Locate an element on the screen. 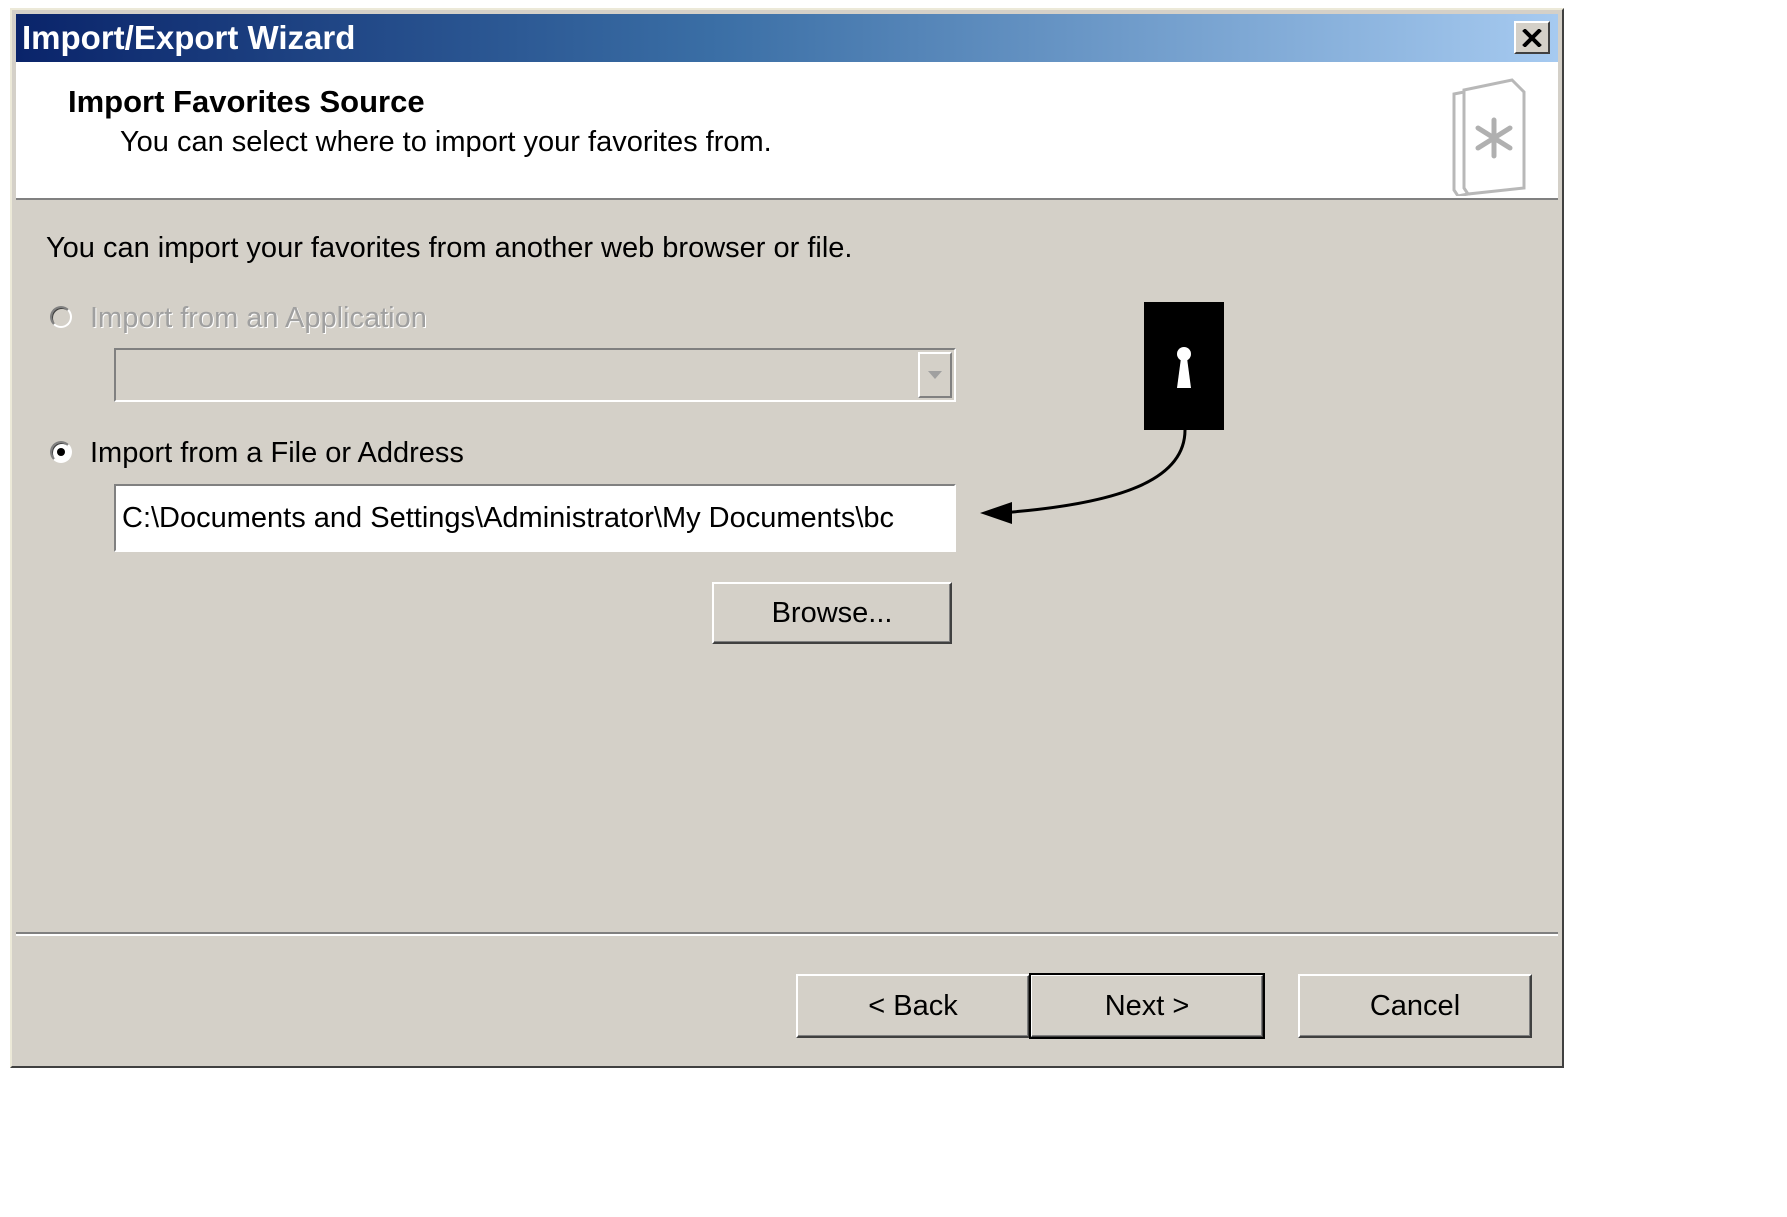 Image resolution: width=1787 pixels, height=1217 pixels. import-from-file-label: Import from a File or Address is located at coordinates (277, 453).